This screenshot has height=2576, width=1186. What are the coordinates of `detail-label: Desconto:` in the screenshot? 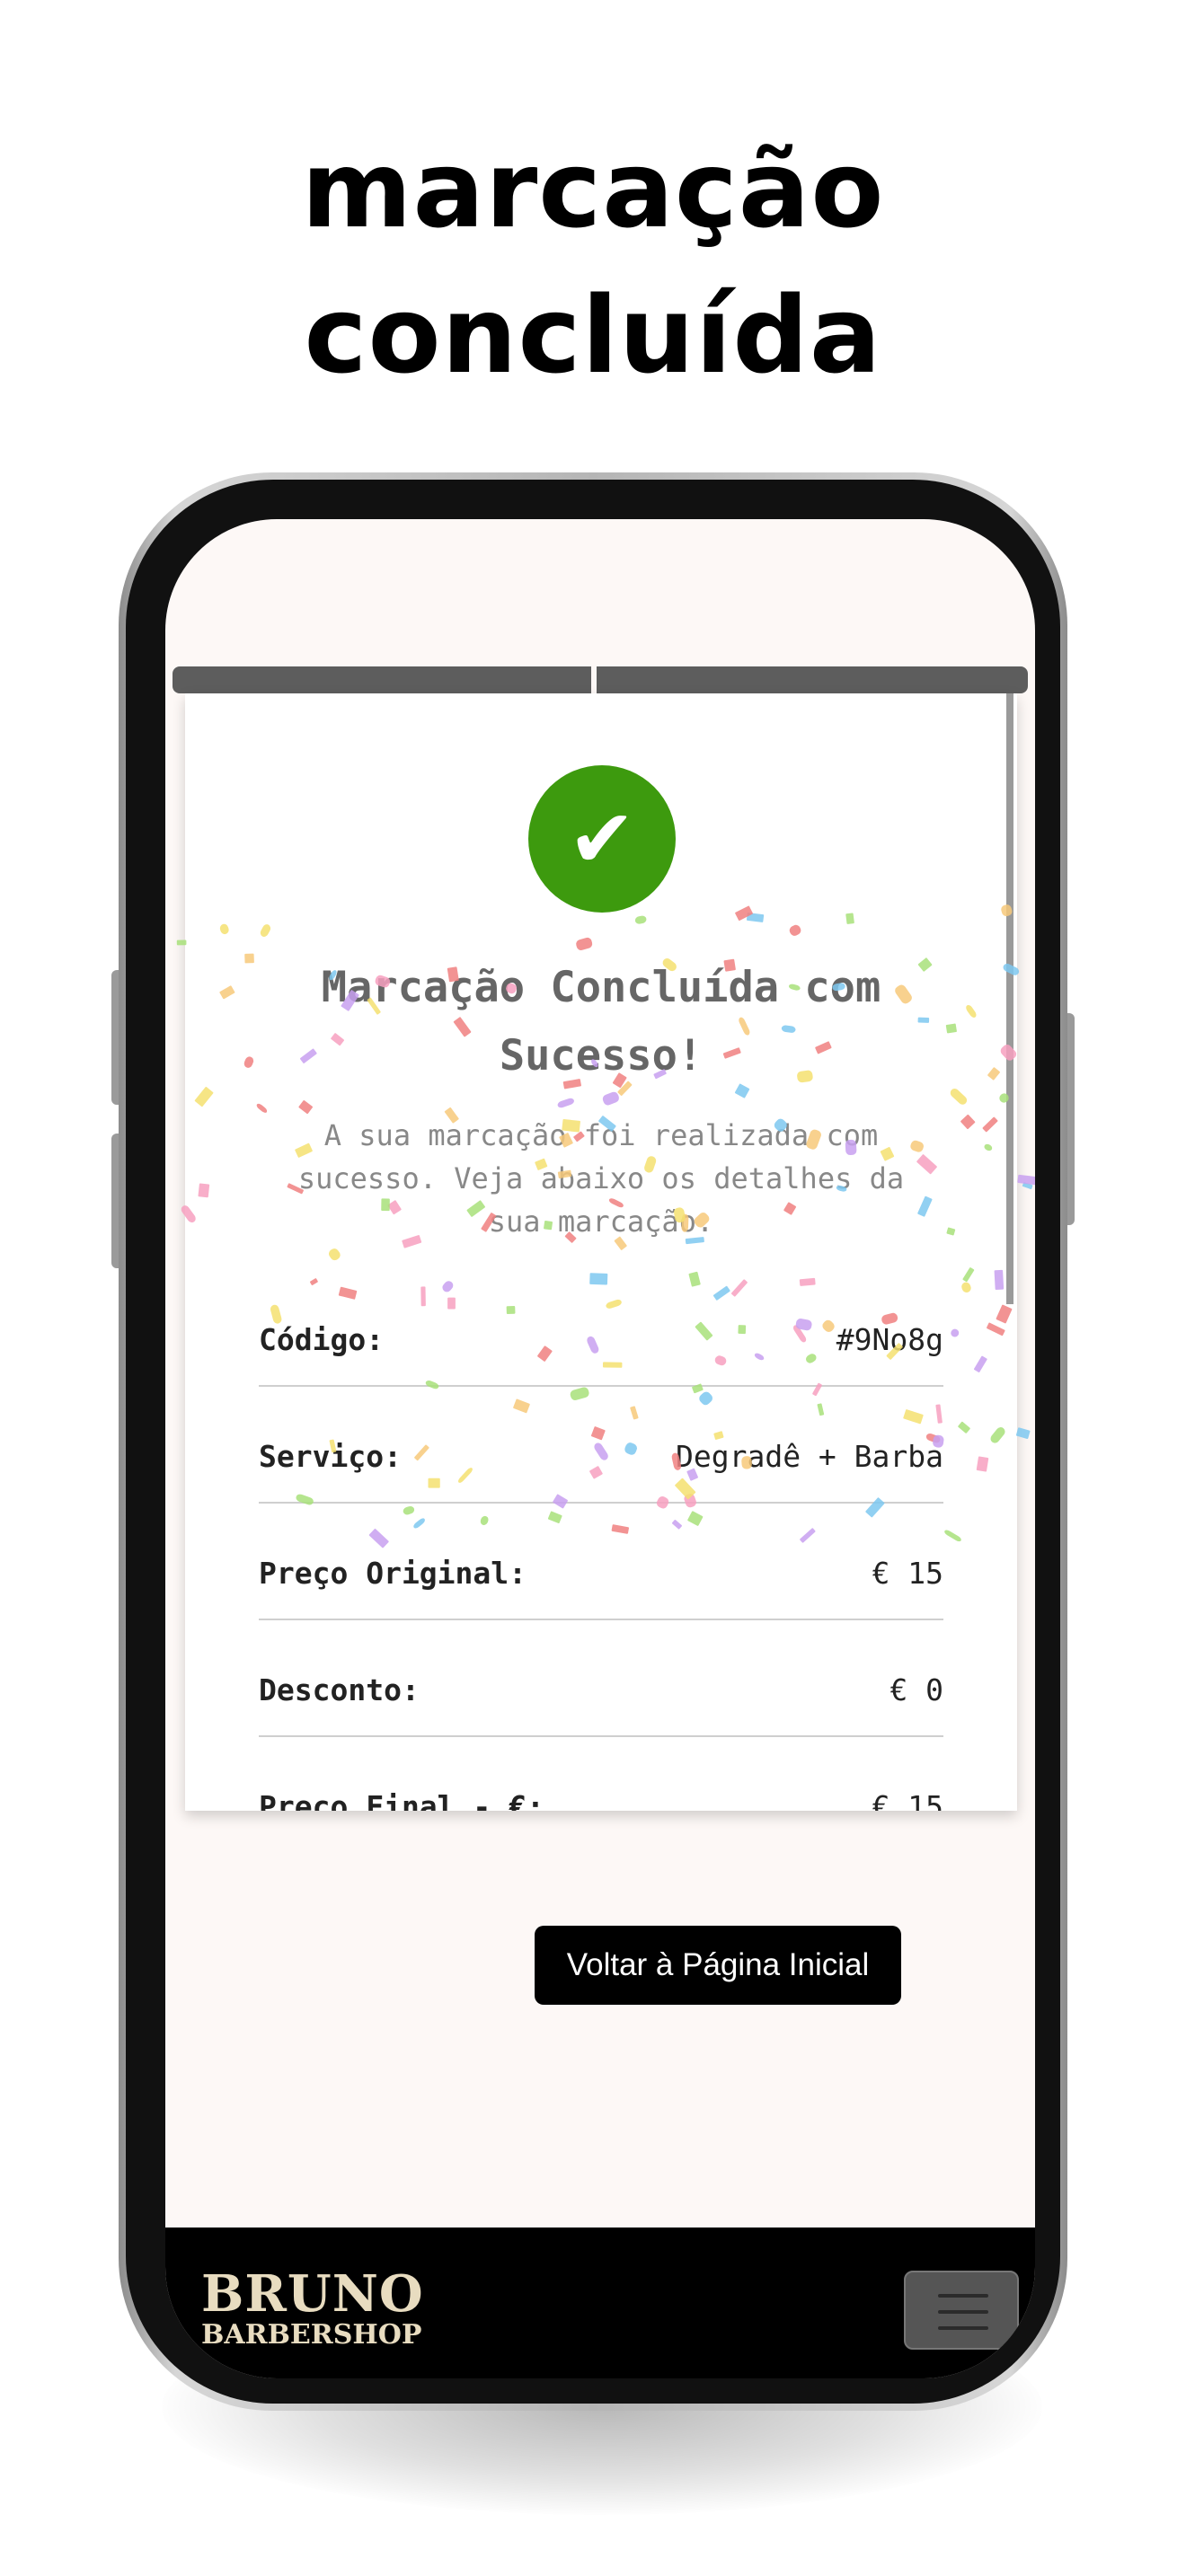 It's located at (339, 1689).